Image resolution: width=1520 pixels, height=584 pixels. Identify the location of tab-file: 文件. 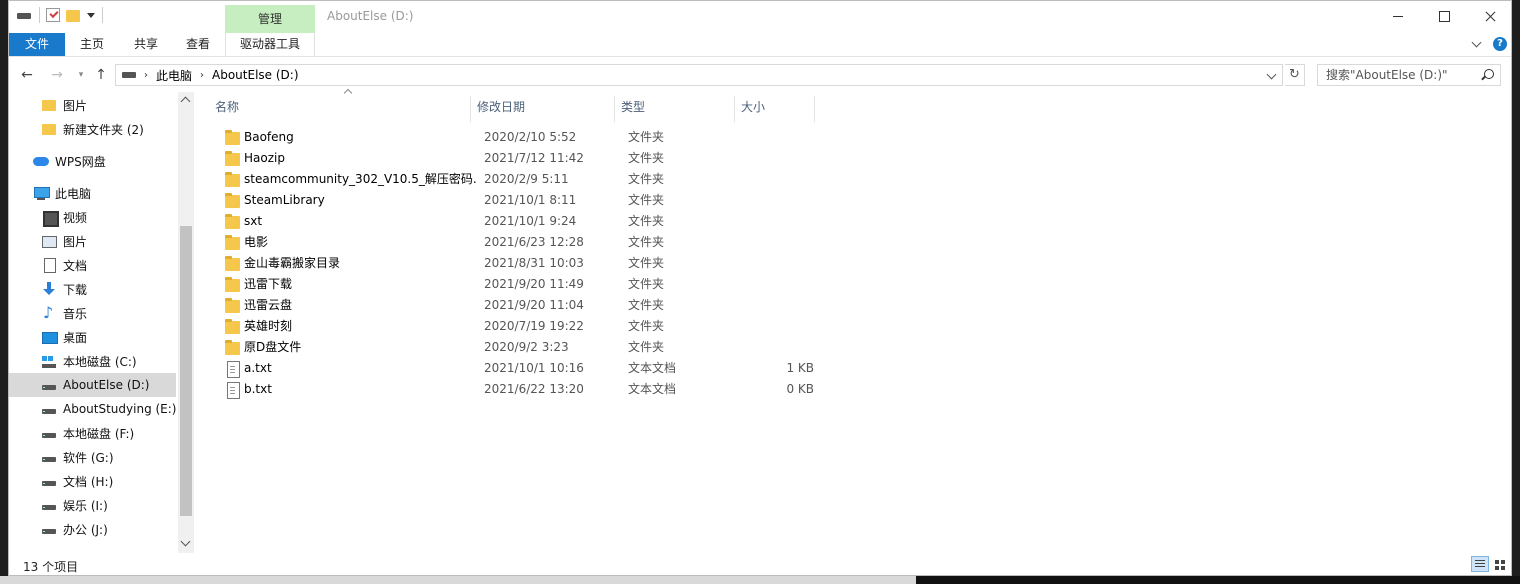
(37, 44).